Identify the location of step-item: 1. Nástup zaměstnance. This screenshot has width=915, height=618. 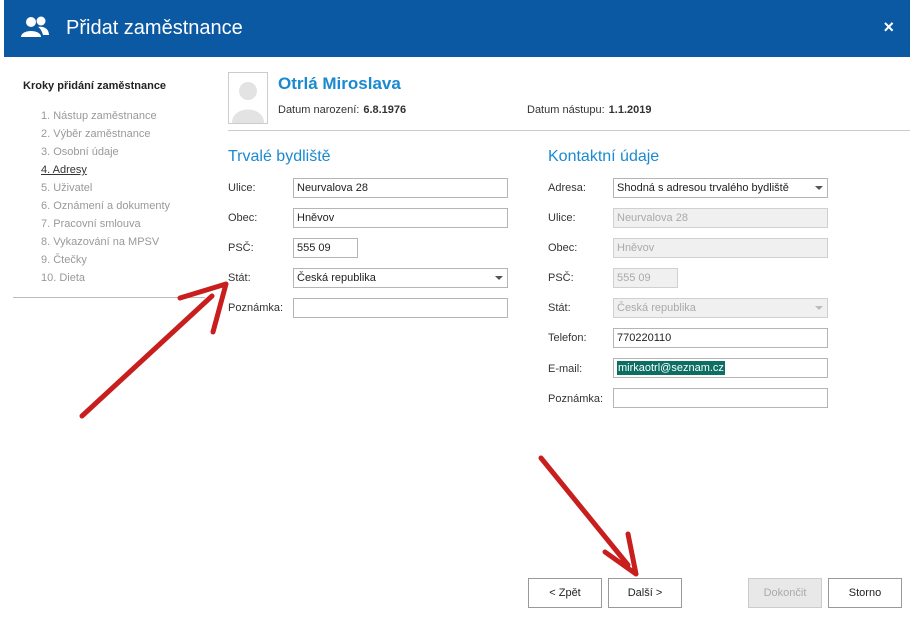
(123, 117).